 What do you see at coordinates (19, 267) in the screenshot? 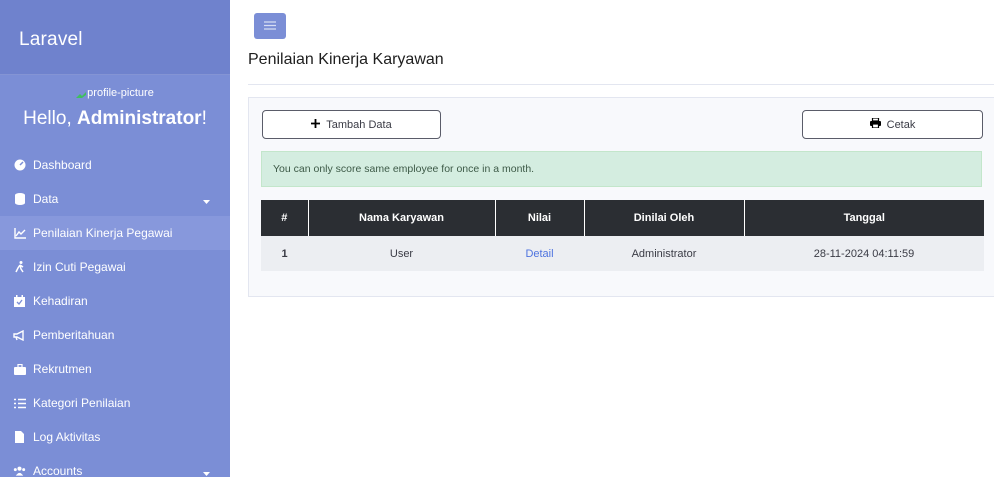
I see `walking-person-icon` at bounding box center [19, 267].